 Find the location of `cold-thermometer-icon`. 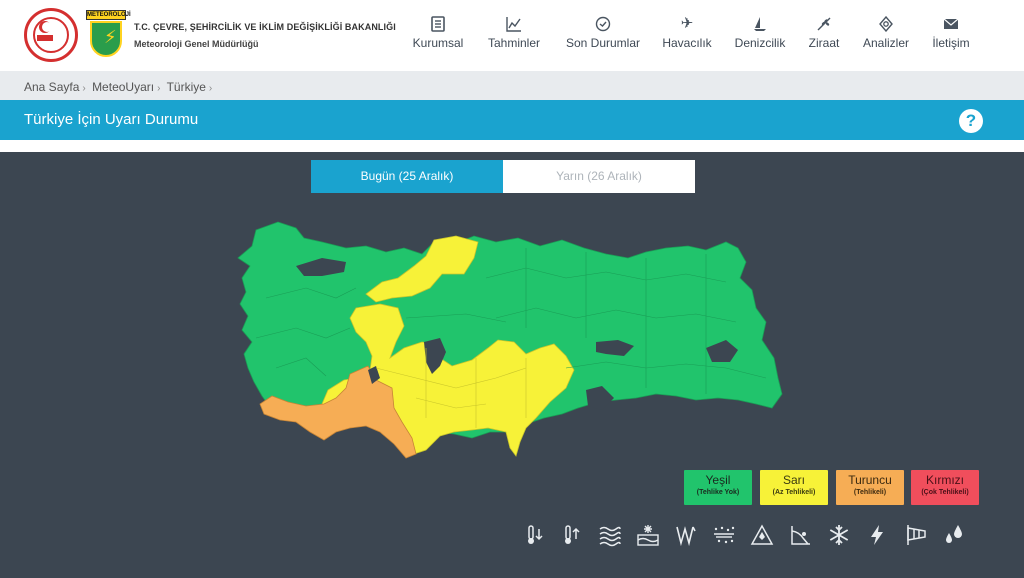

cold-thermometer-icon is located at coordinates (534, 535).